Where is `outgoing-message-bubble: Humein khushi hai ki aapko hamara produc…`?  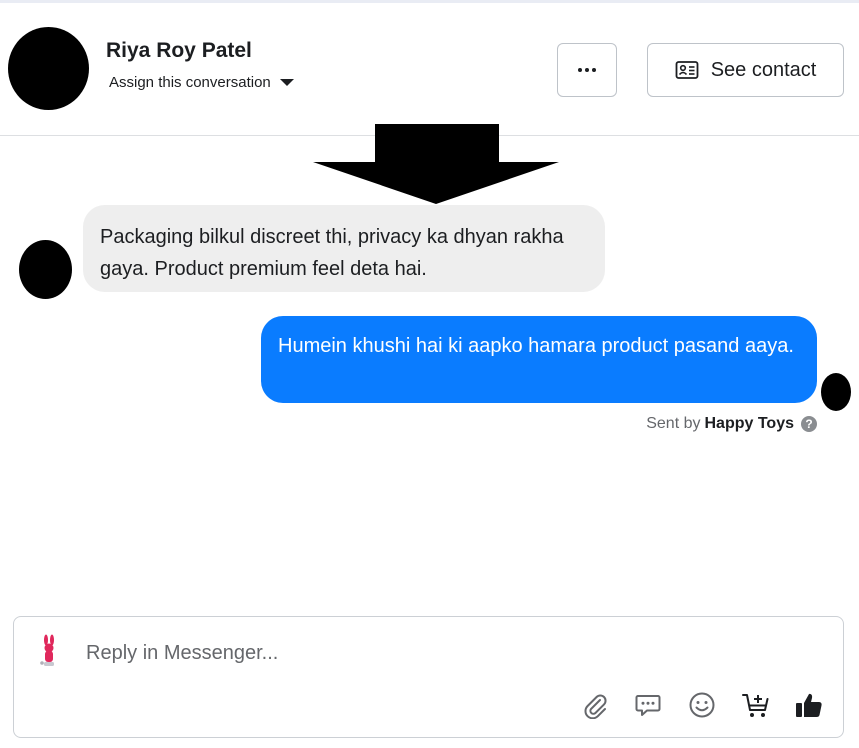 outgoing-message-bubble: Humein khushi hai ki aapko hamara produc… is located at coordinates (539, 359).